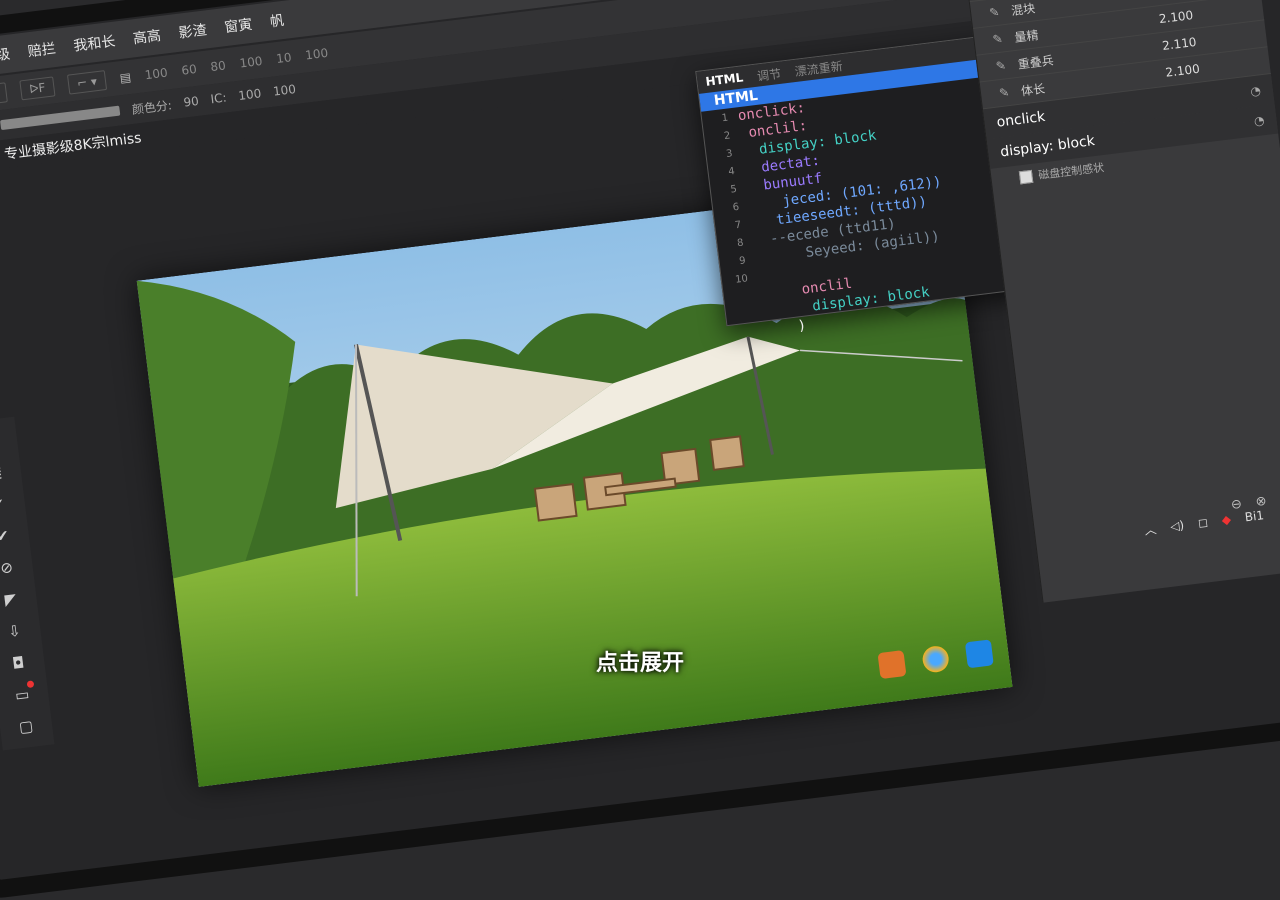  I want to click on row3-label-3: 100, so click(250, 94).